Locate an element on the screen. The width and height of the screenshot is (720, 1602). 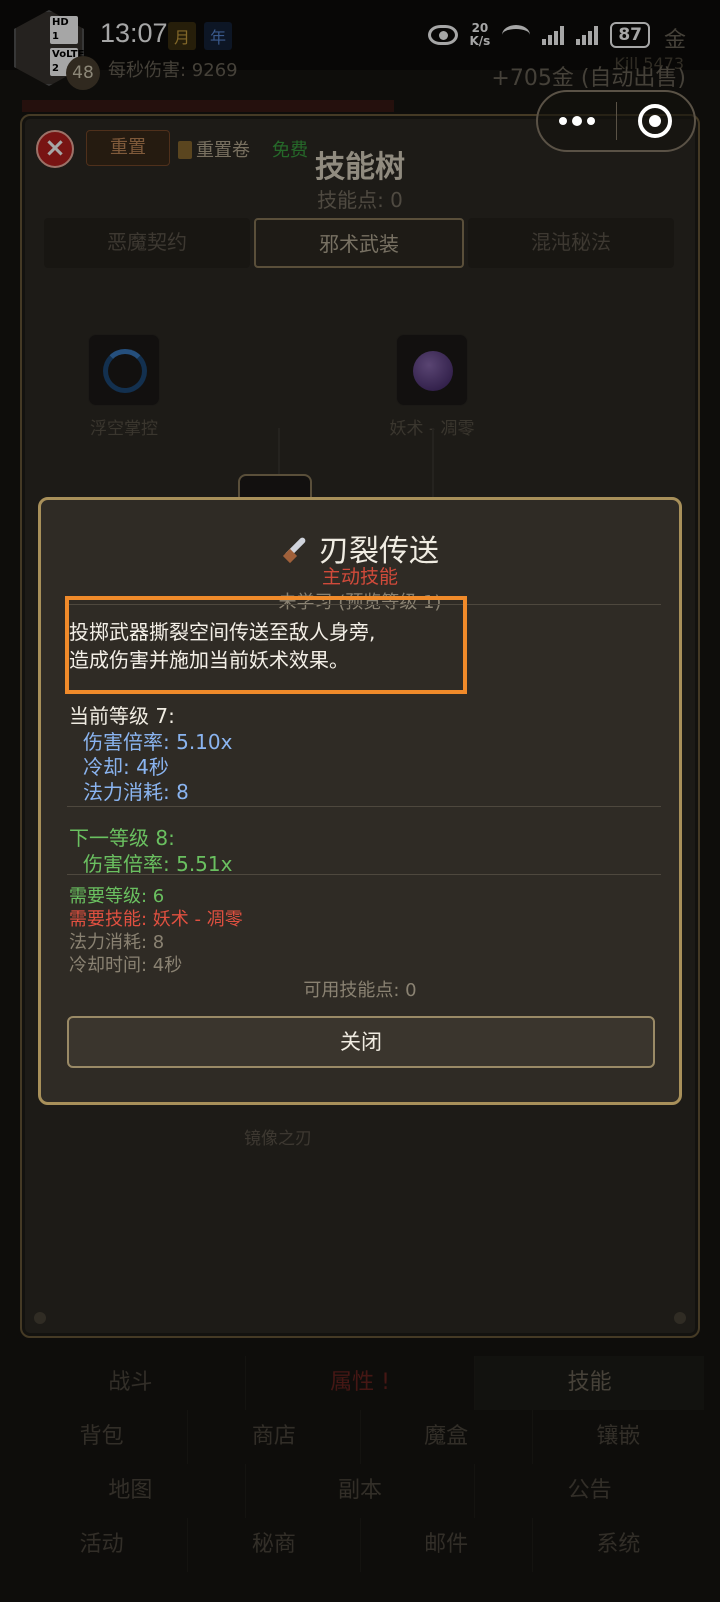
next-stat: 伤害倍率: 5.51x is located at coordinates (158, 864).